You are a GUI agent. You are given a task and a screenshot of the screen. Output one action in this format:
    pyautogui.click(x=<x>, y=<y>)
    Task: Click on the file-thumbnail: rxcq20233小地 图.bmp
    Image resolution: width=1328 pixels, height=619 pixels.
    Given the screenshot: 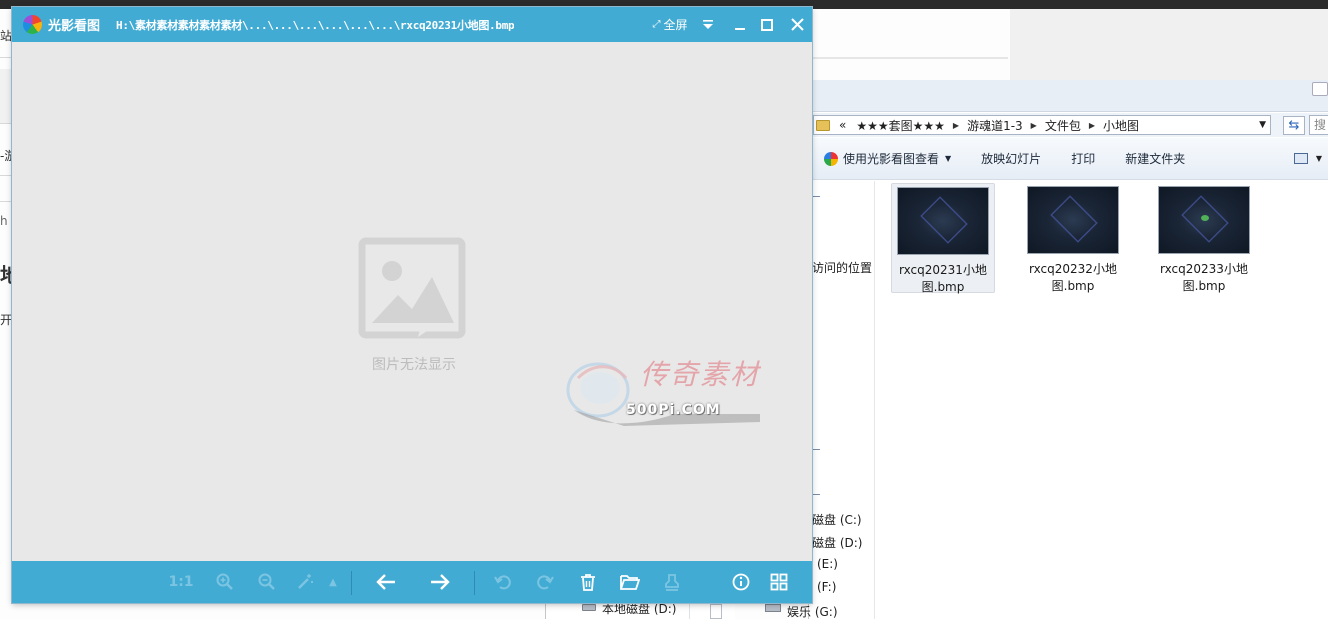 What is the action you would take?
    pyautogui.click(x=1204, y=238)
    